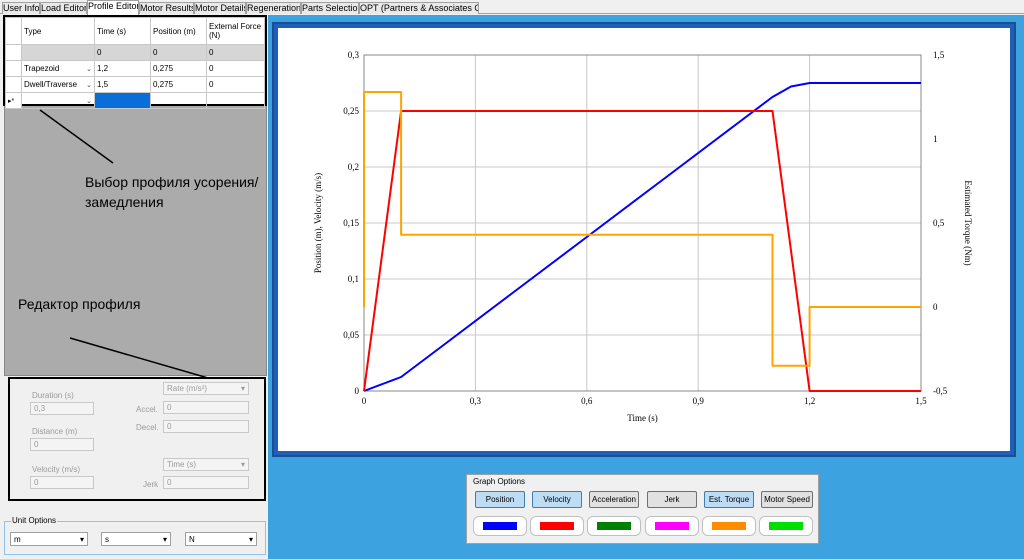 The width and height of the screenshot is (1024, 559). Describe the element at coordinates (147, 427) in the screenshot. I see `decel-label: Decel.` at that location.